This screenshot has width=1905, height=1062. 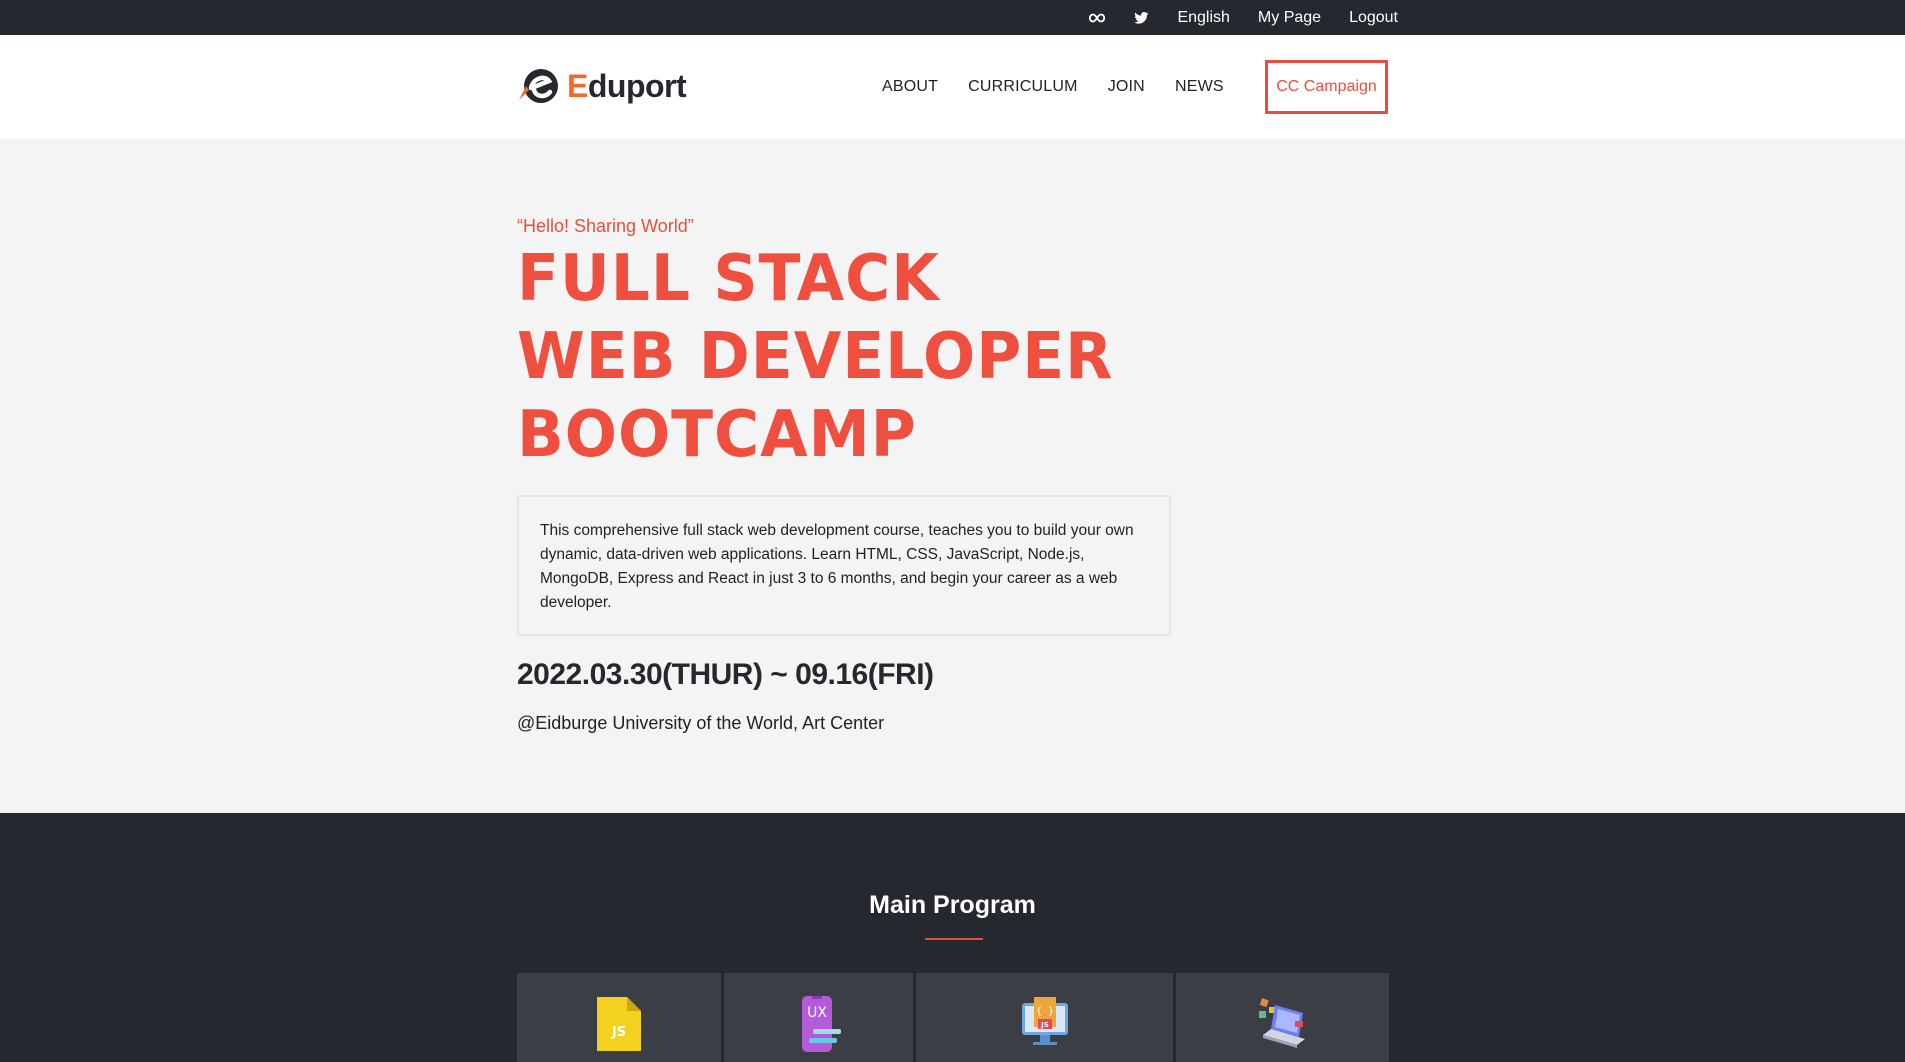 I want to click on headline-line-1: FULL STACK, so click(x=728, y=279).